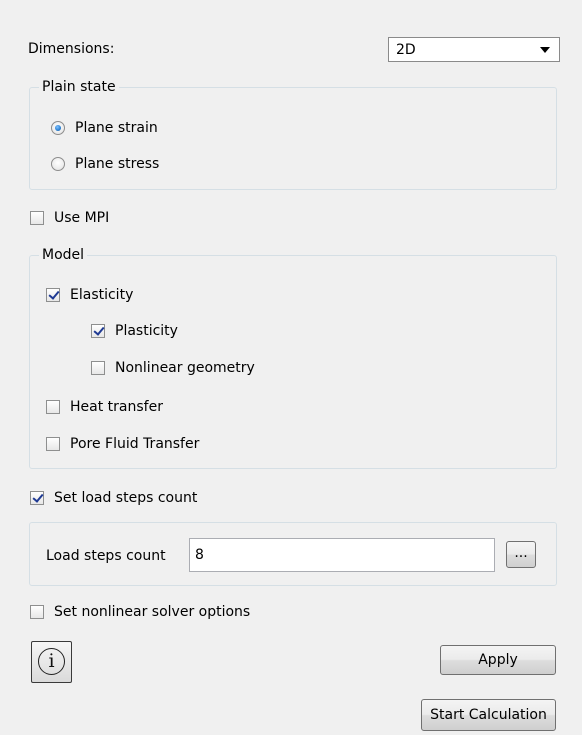 The height and width of the screenshot is (735, 582). I want to click on heat-transfer-label: Heat transfer, so click(116, 407).